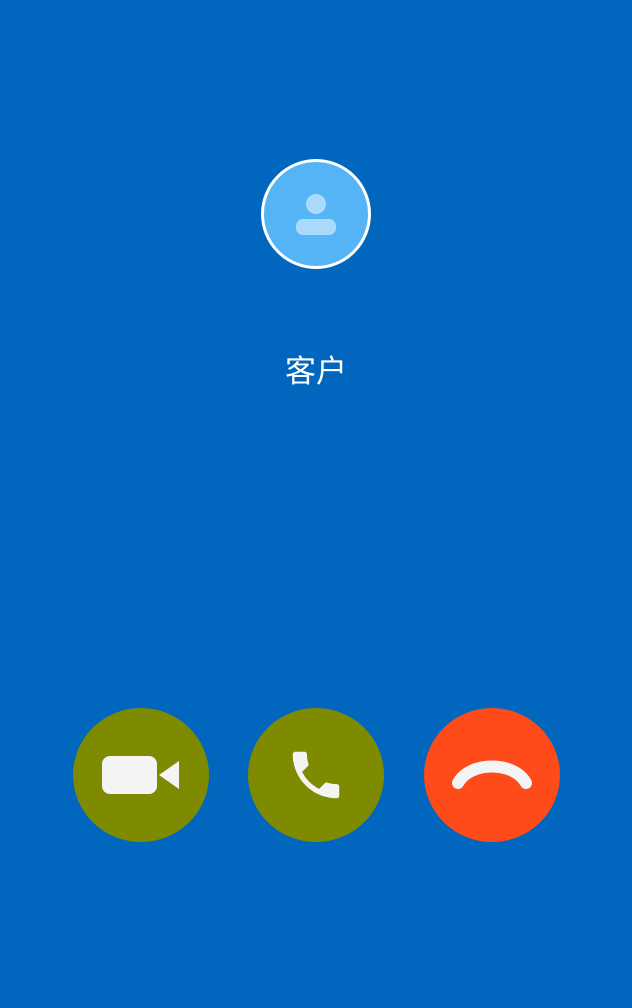  I want to click on decline-call-button, so click(492, 775).